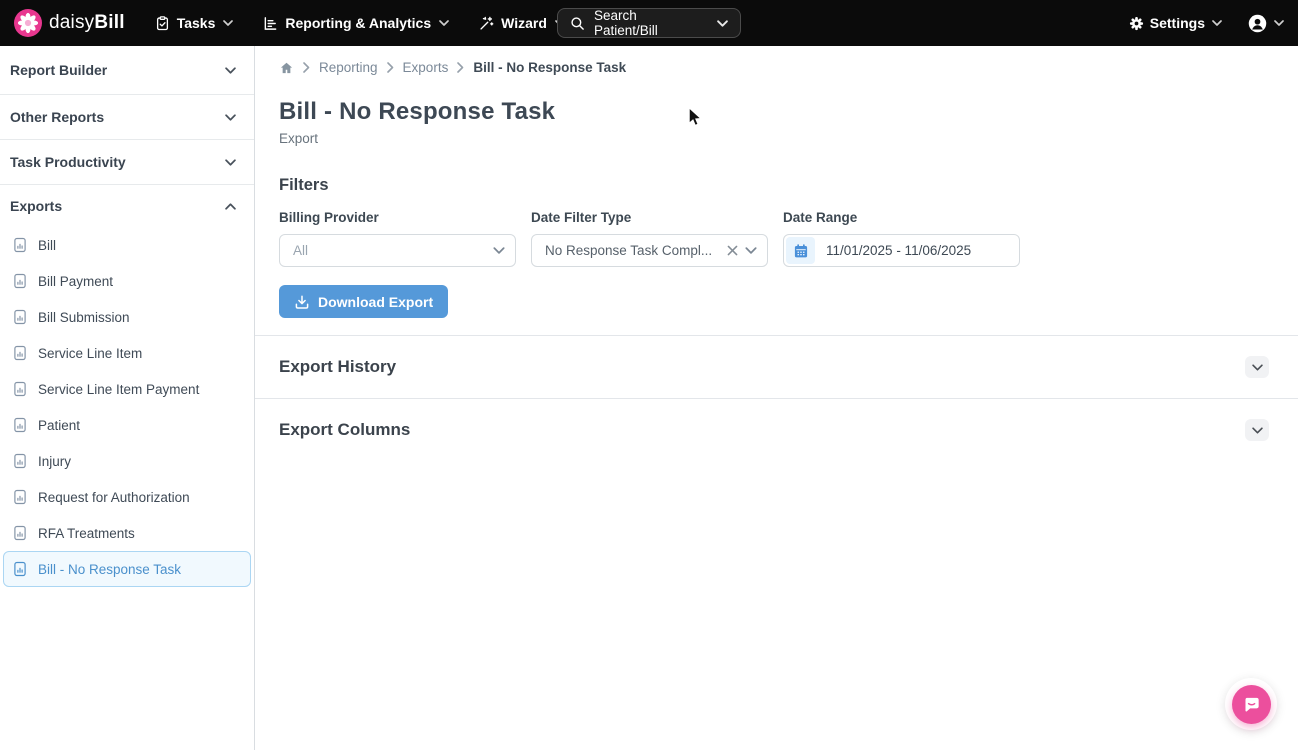  What do you see at coordinates (270, 23) in the screenshot?
I see `bar-chart-icon` at bounding box center [270, 23].